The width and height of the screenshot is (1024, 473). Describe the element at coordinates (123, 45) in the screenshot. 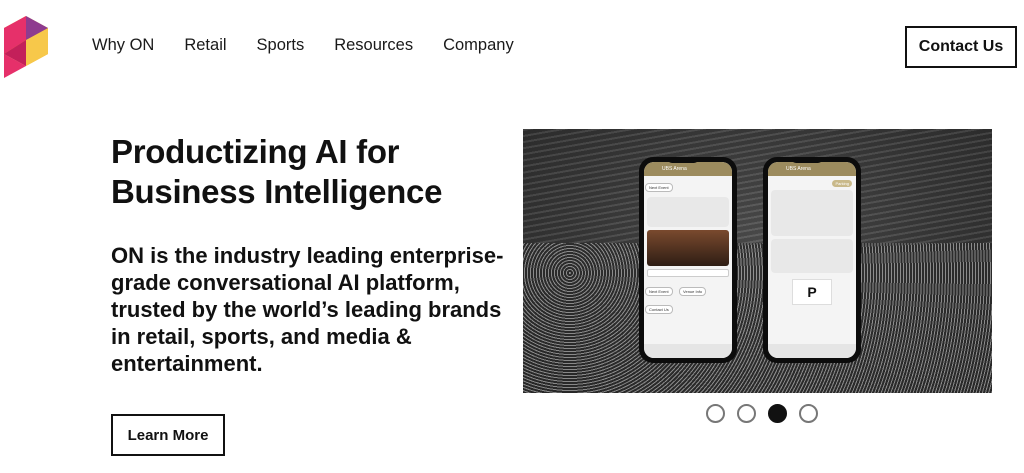

I see `nav-item-why-on: Why ON` at that location.